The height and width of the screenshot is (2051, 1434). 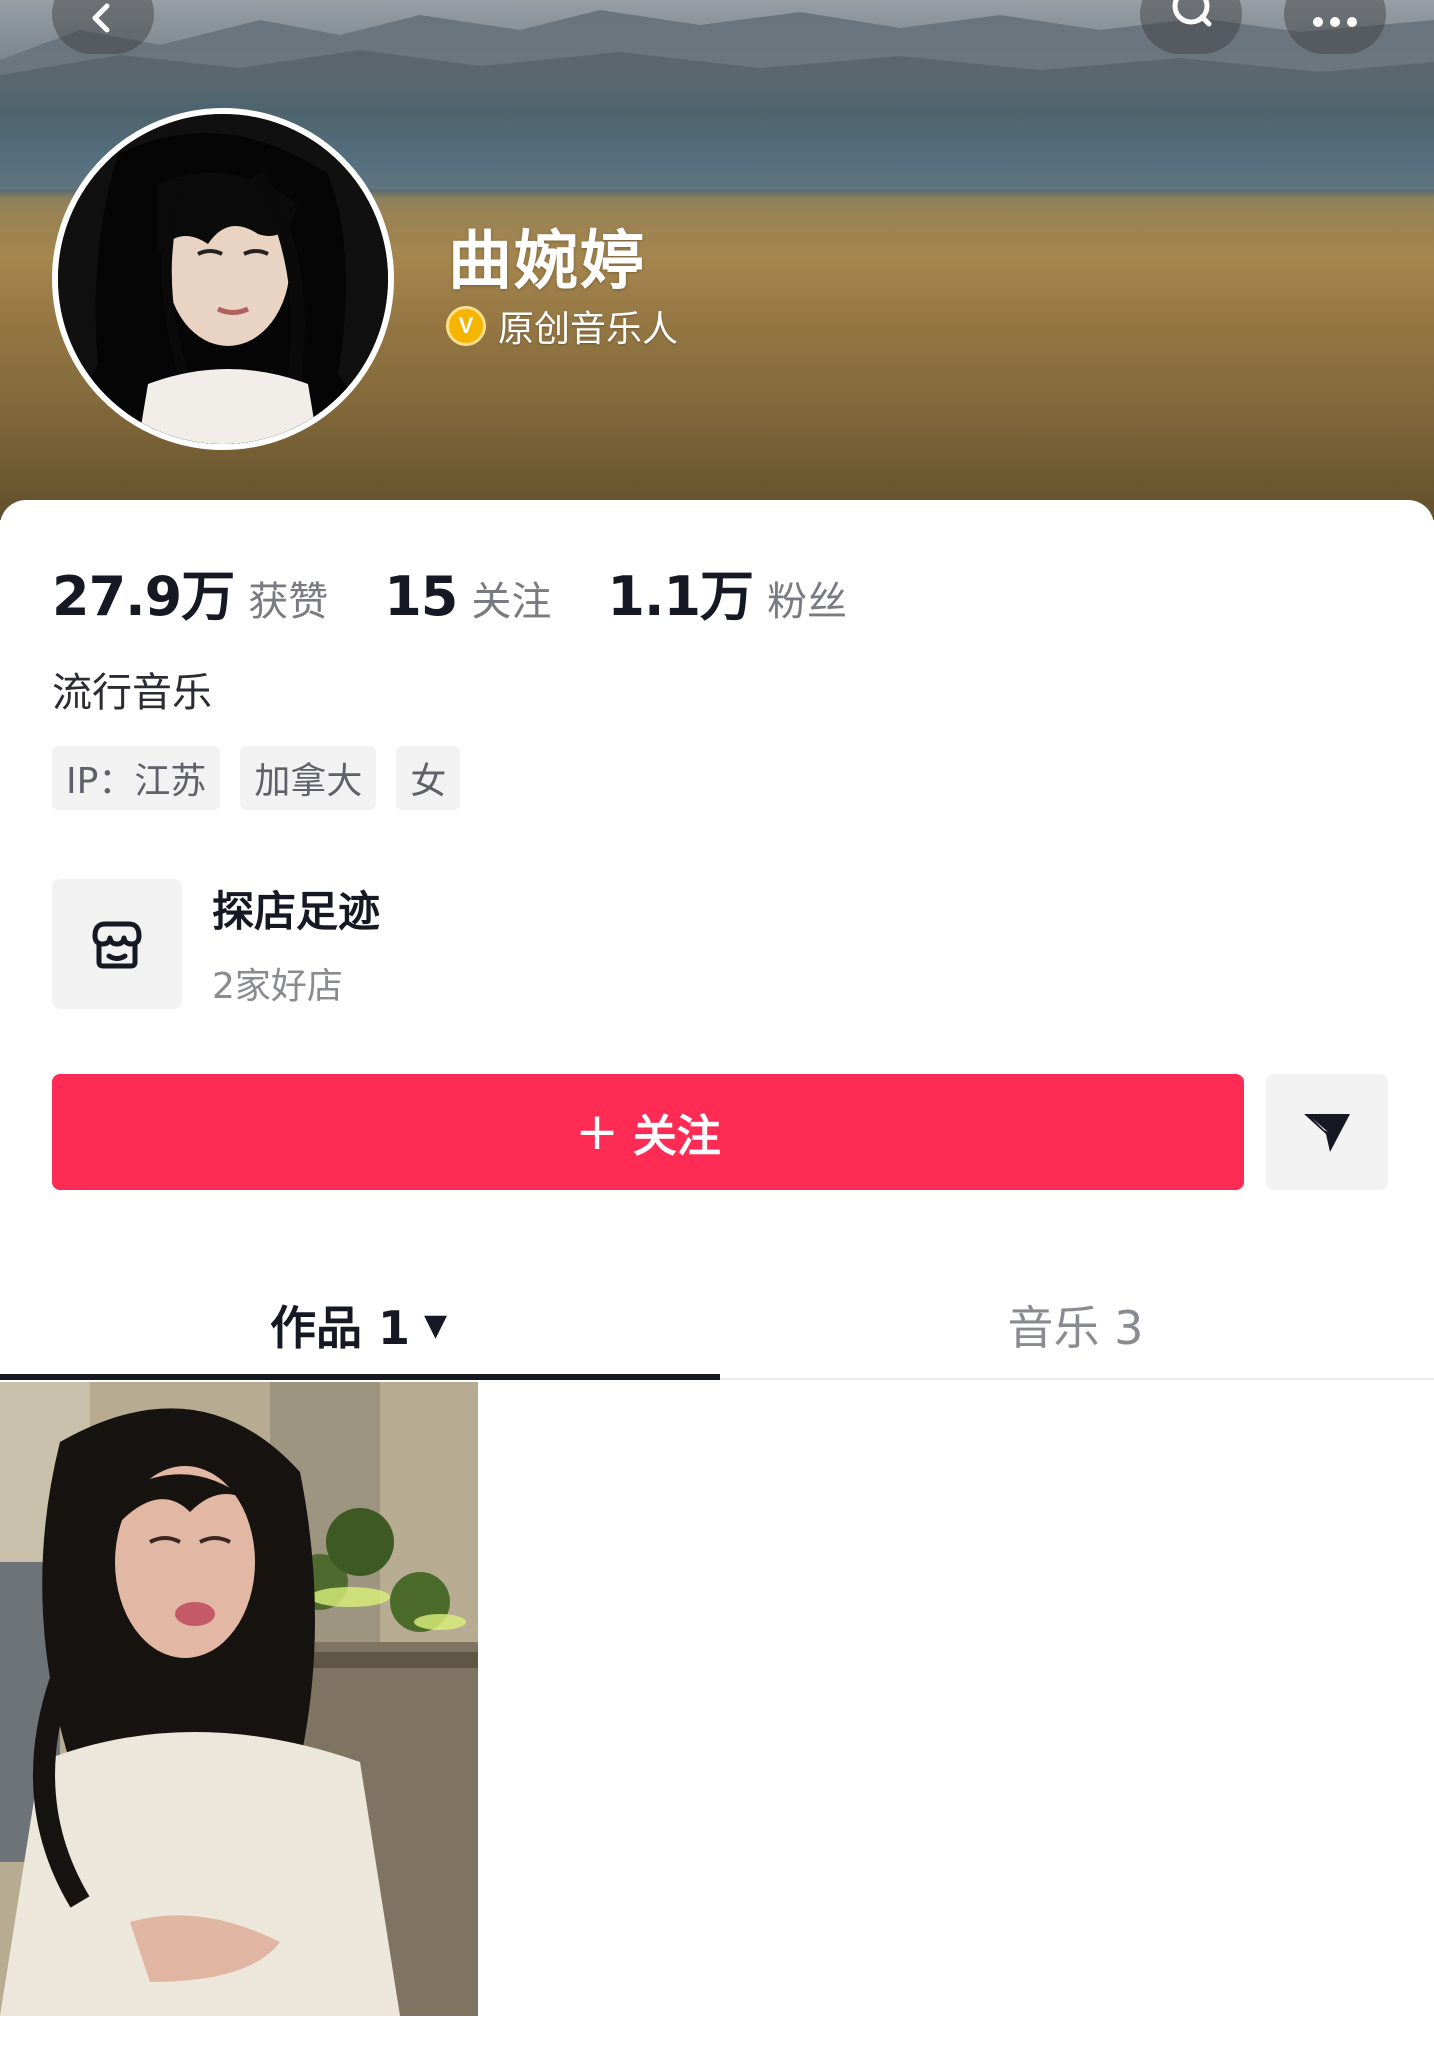 I want to click on profile-avatar, so click(x=223, y=279).